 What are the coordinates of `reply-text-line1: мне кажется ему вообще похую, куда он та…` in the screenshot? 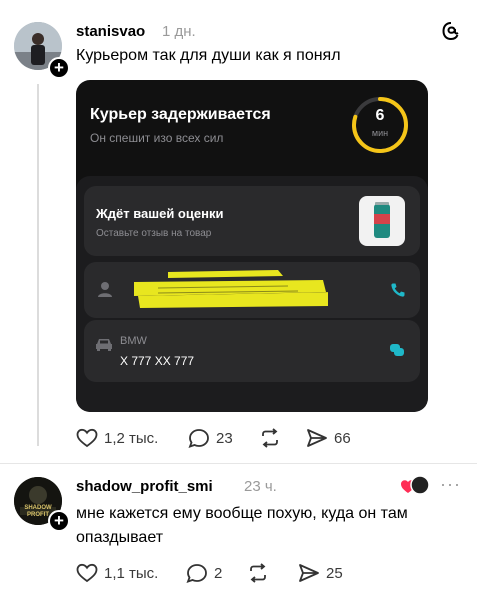 It's located at (242, 513).